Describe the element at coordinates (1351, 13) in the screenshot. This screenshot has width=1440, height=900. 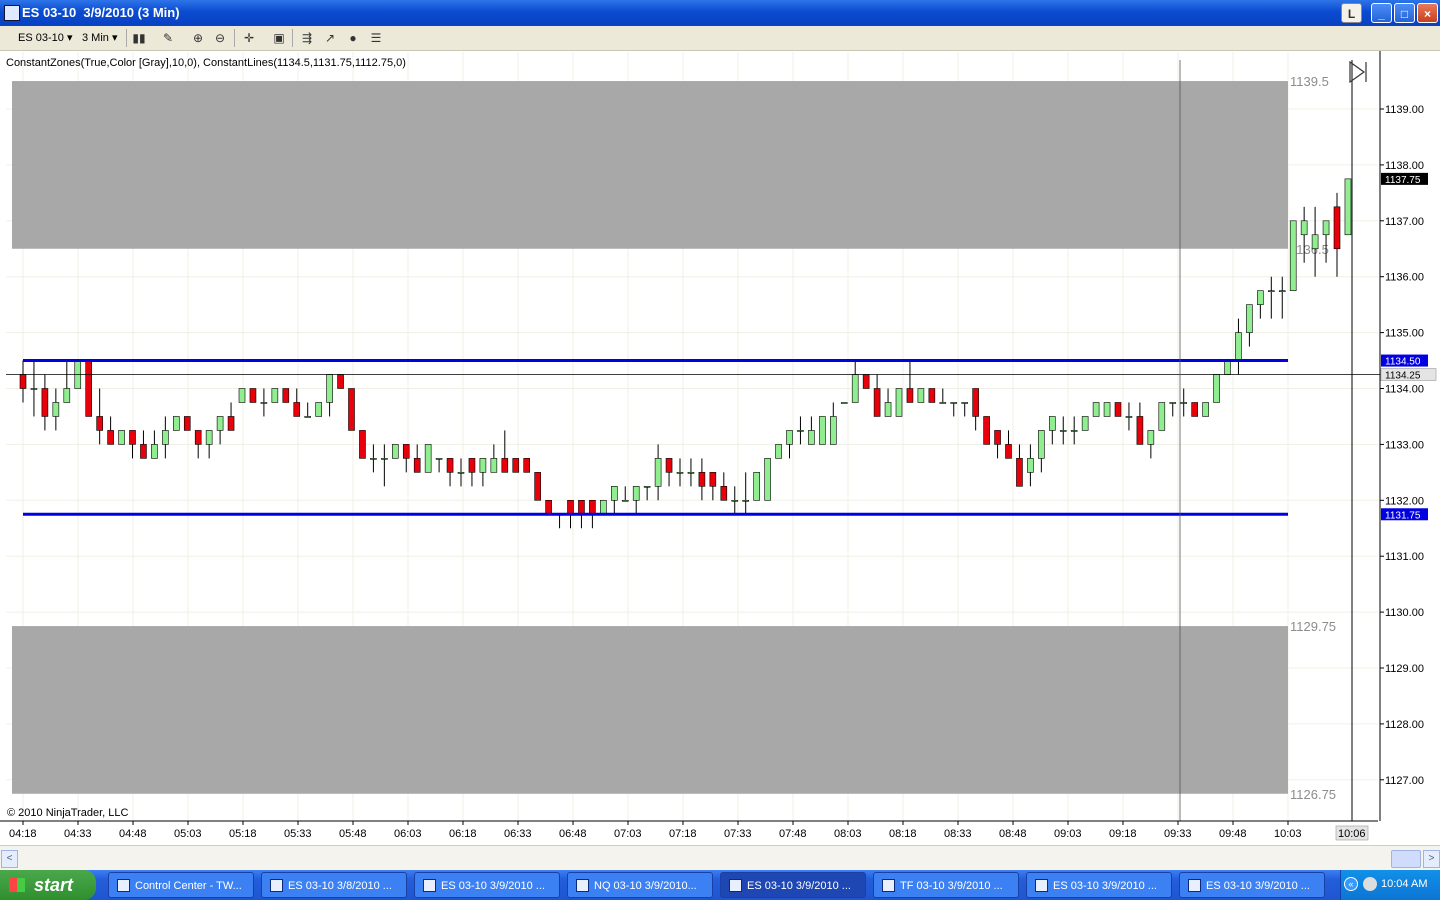
I see `link-button: L` at that location.